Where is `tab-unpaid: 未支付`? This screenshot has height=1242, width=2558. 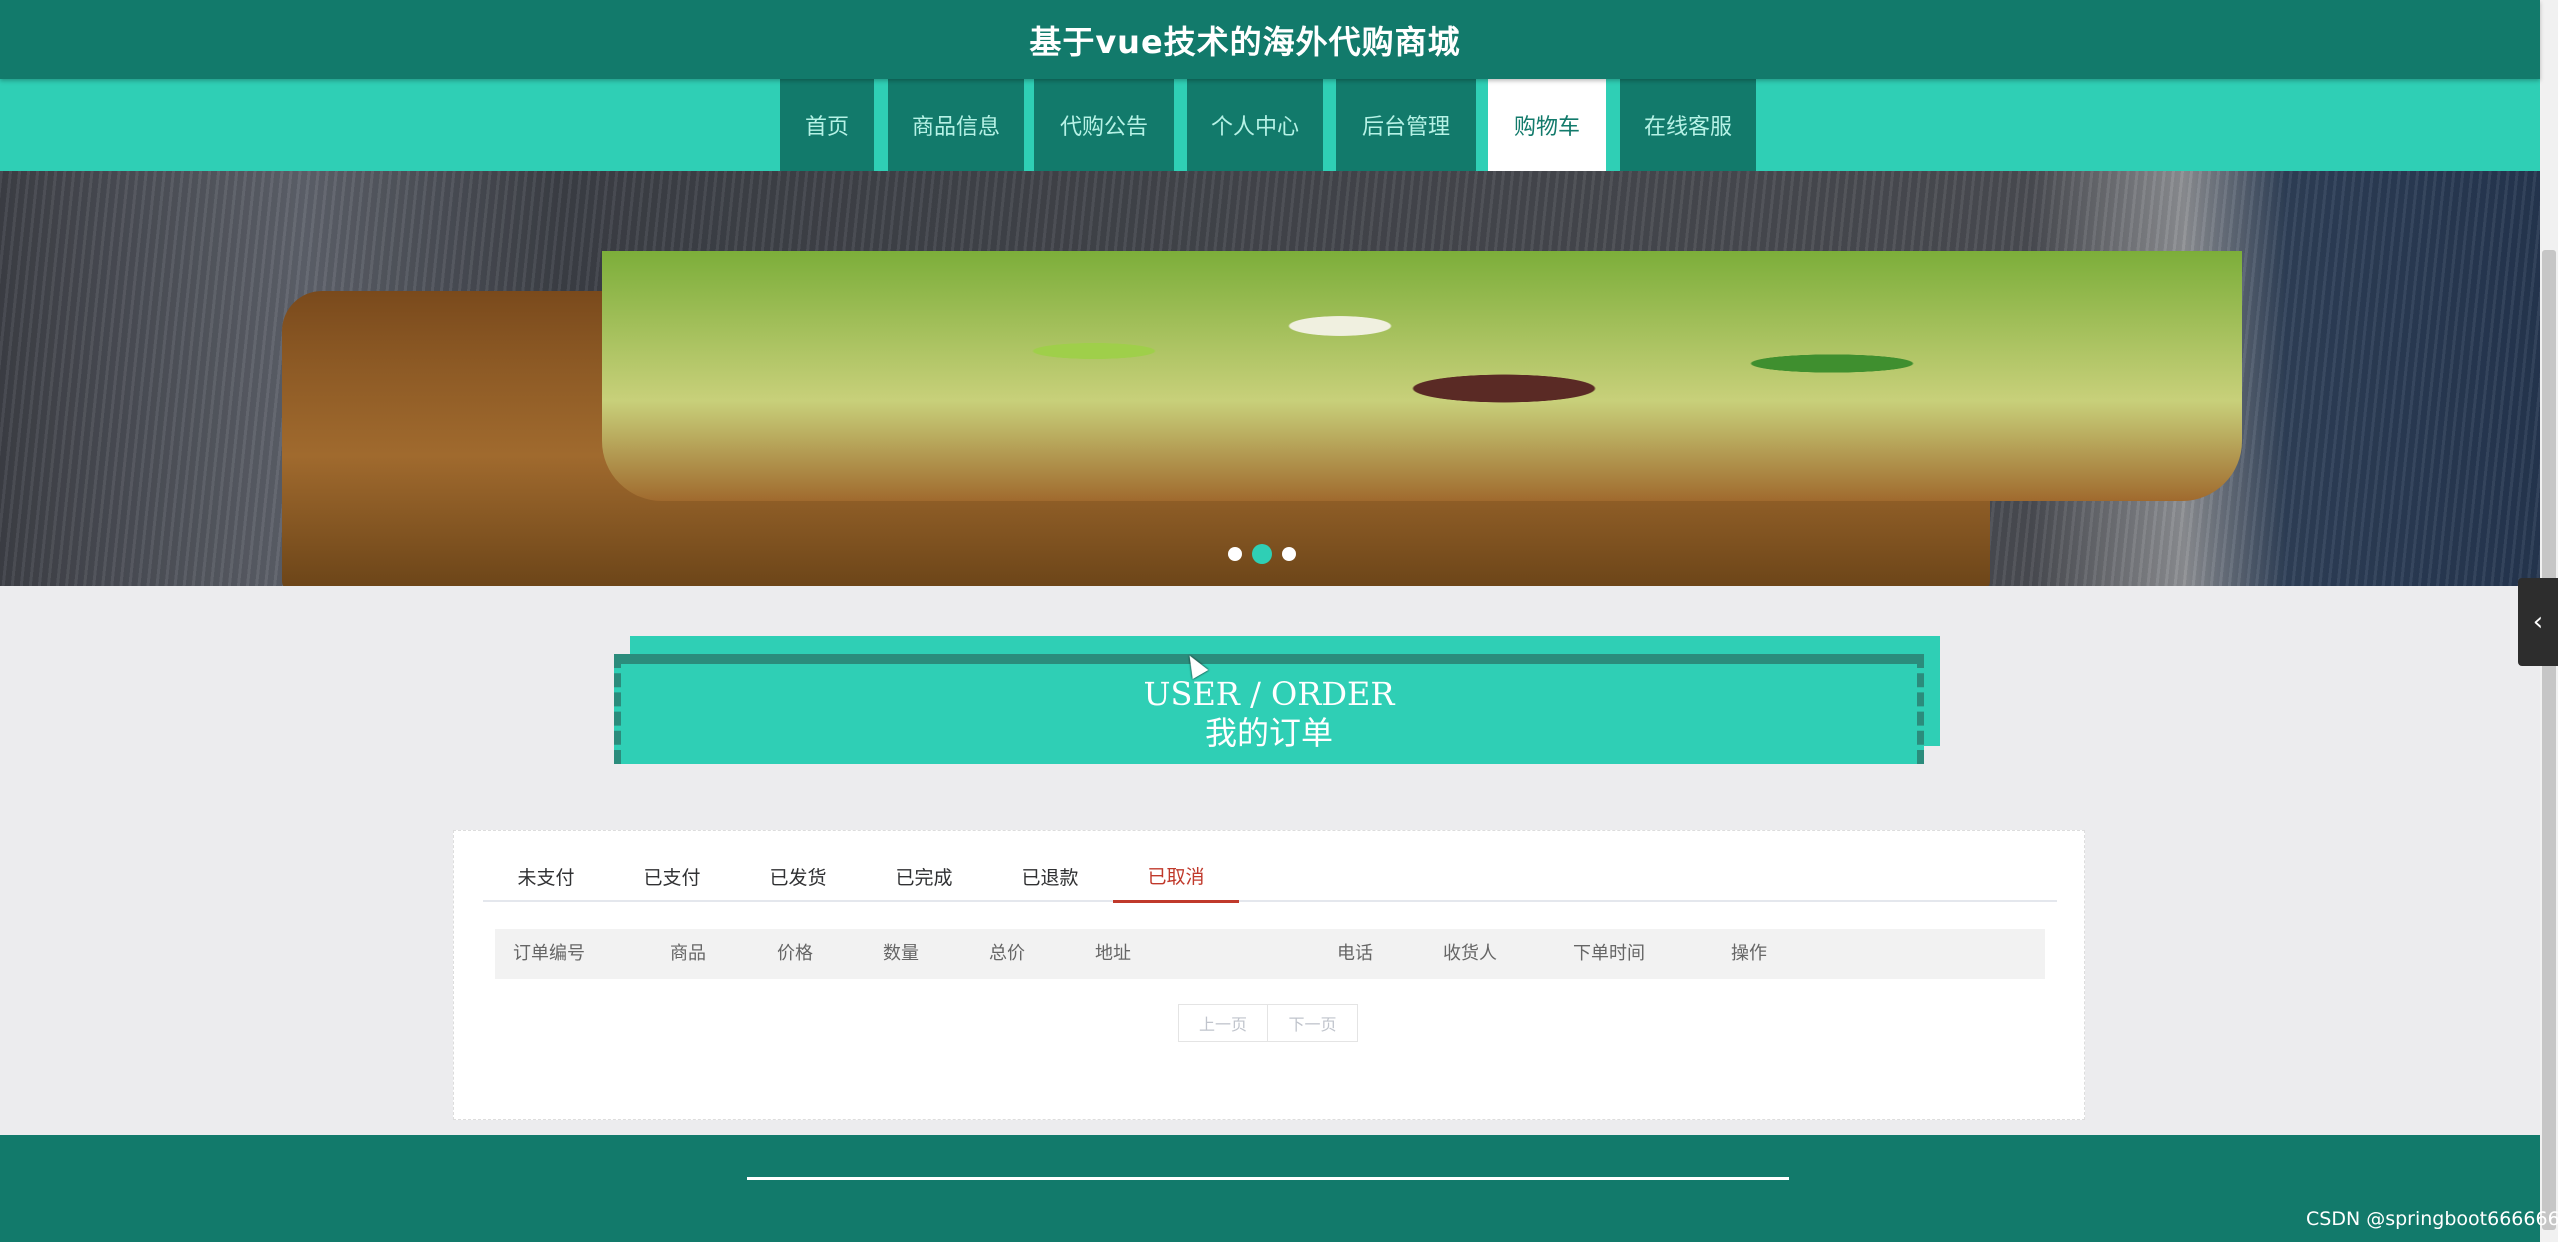
tab-unpaid: 未支付 is located at coordinates (546, 876).